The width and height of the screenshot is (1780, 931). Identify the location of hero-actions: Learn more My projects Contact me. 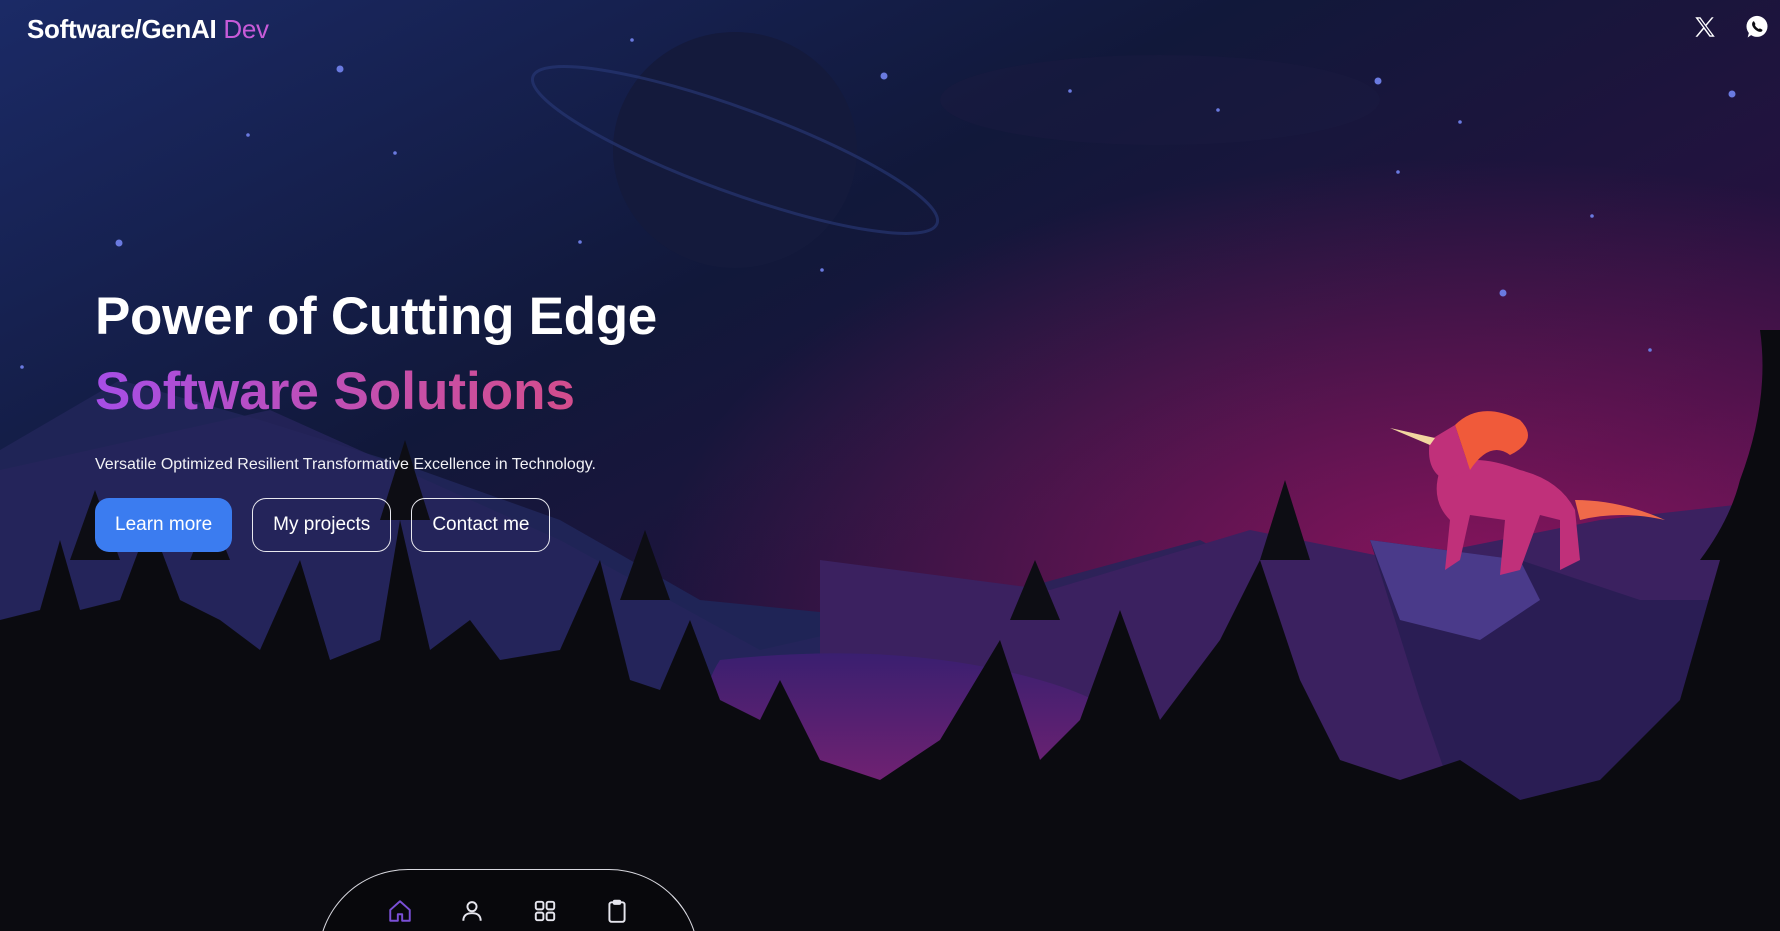
(323, 525).